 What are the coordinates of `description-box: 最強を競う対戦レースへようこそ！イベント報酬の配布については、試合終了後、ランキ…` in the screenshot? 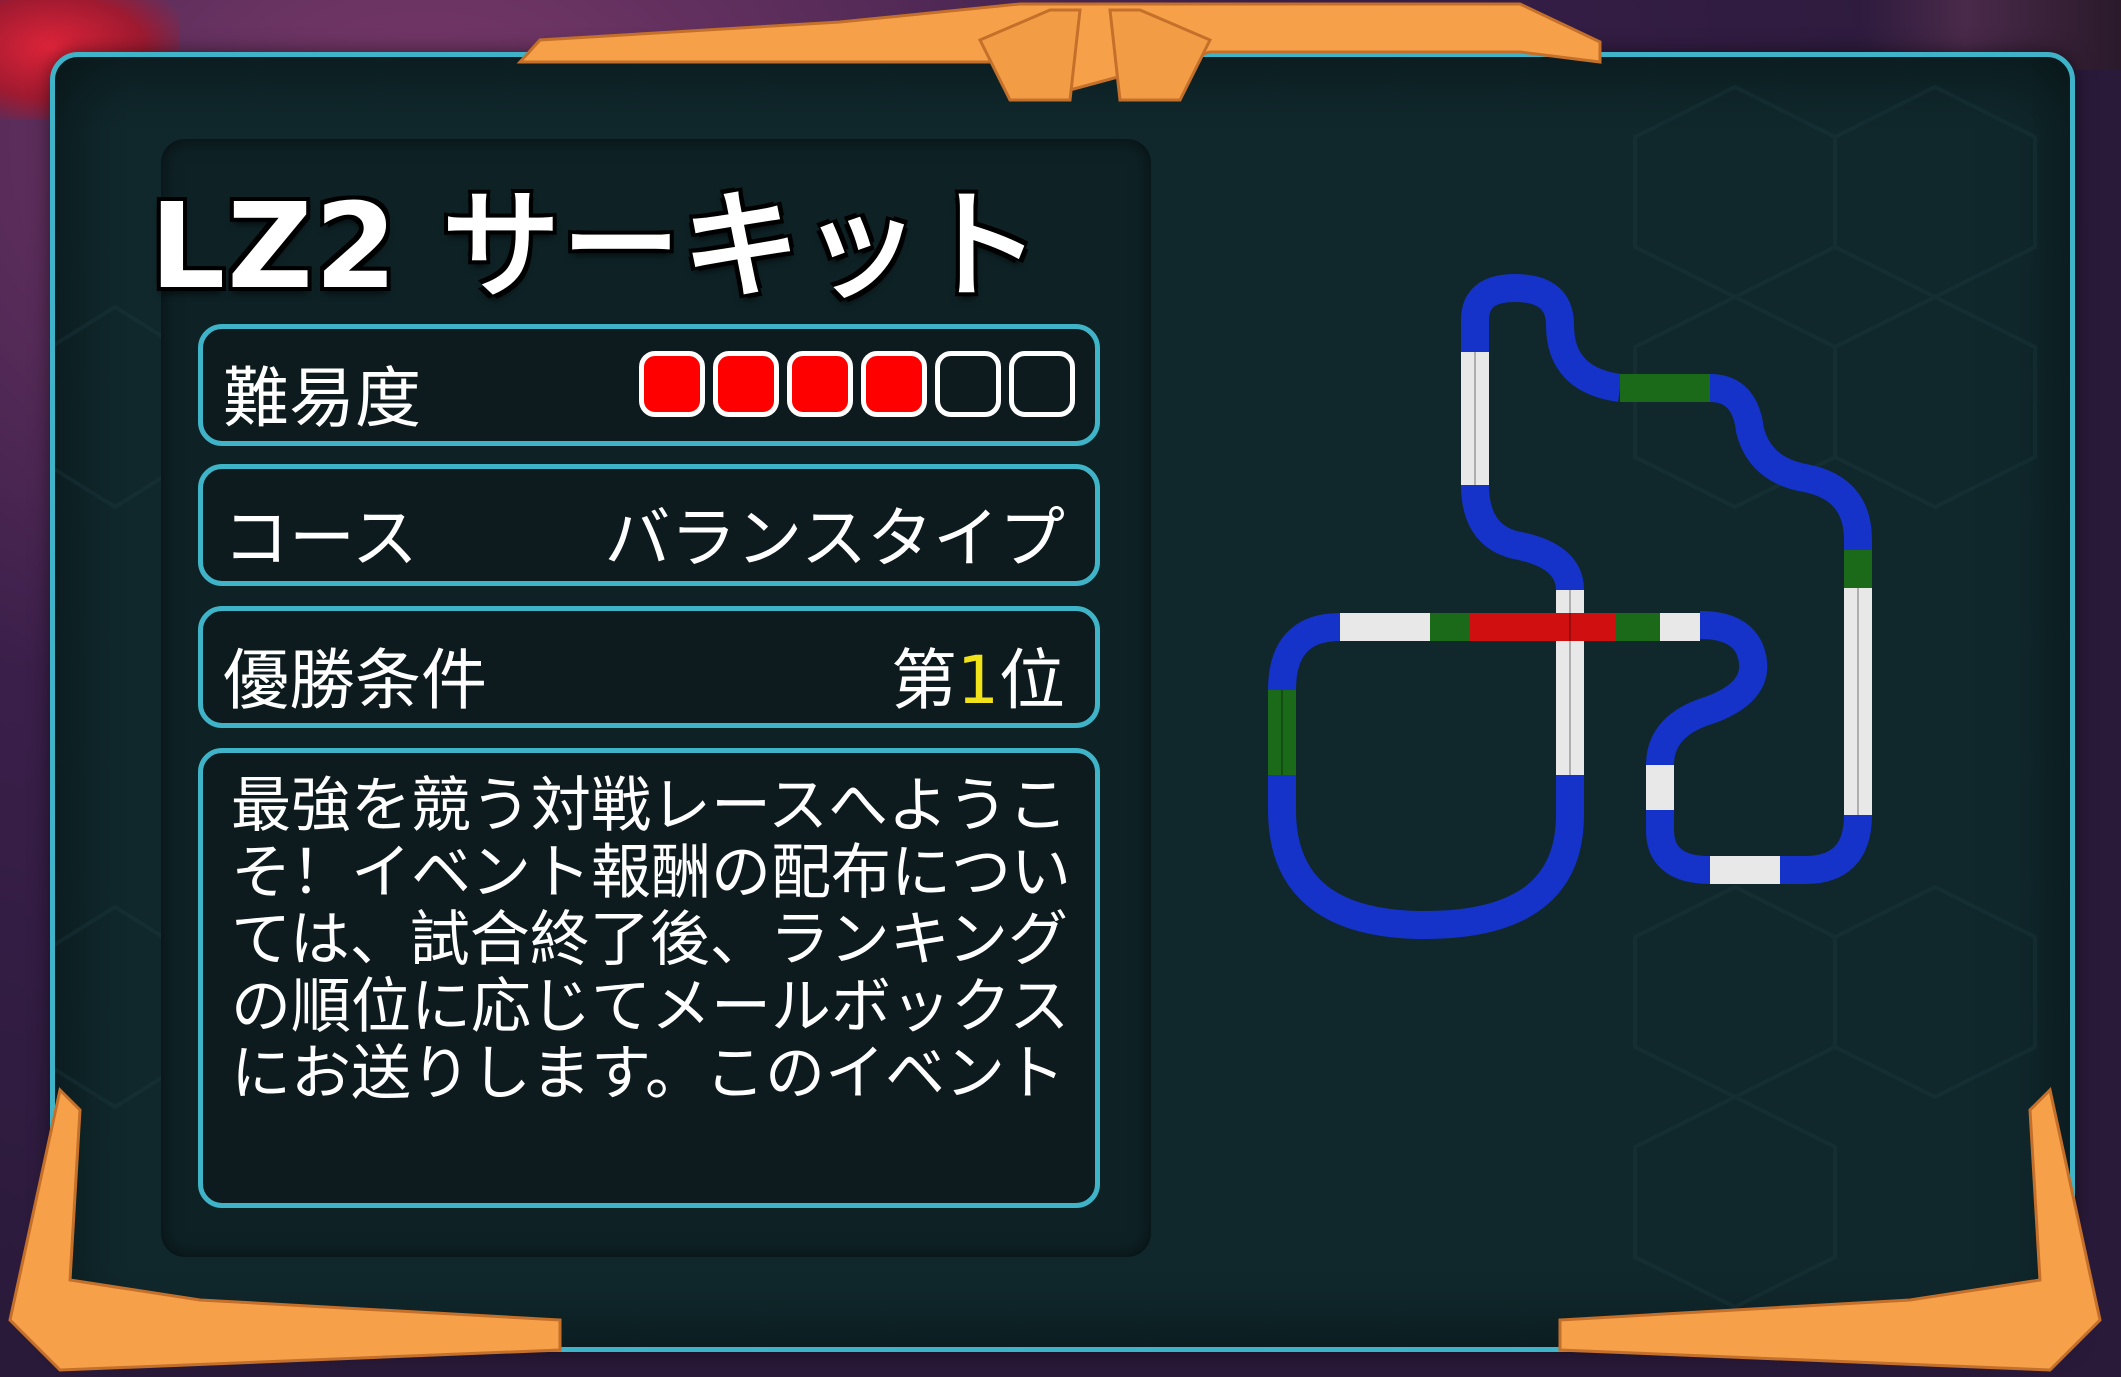 It's located at (649, 978).